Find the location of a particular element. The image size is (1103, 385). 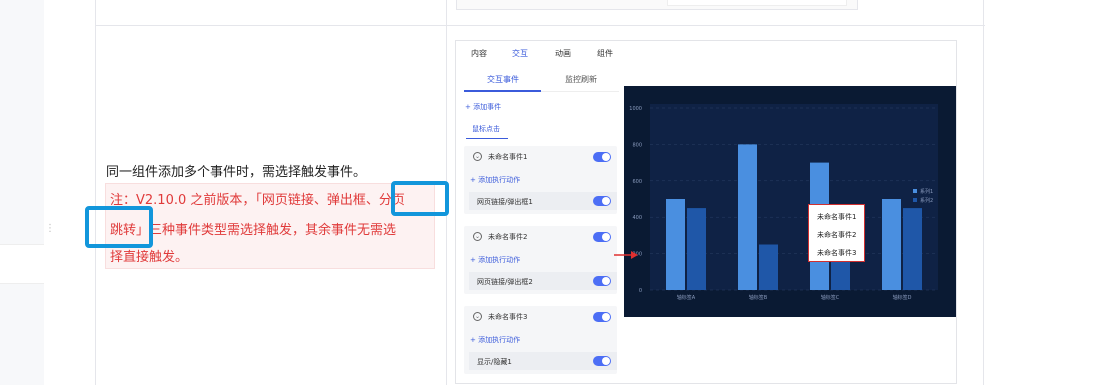

action-row: 网页链接/弹出框1 is located at coordinates (543, 201).